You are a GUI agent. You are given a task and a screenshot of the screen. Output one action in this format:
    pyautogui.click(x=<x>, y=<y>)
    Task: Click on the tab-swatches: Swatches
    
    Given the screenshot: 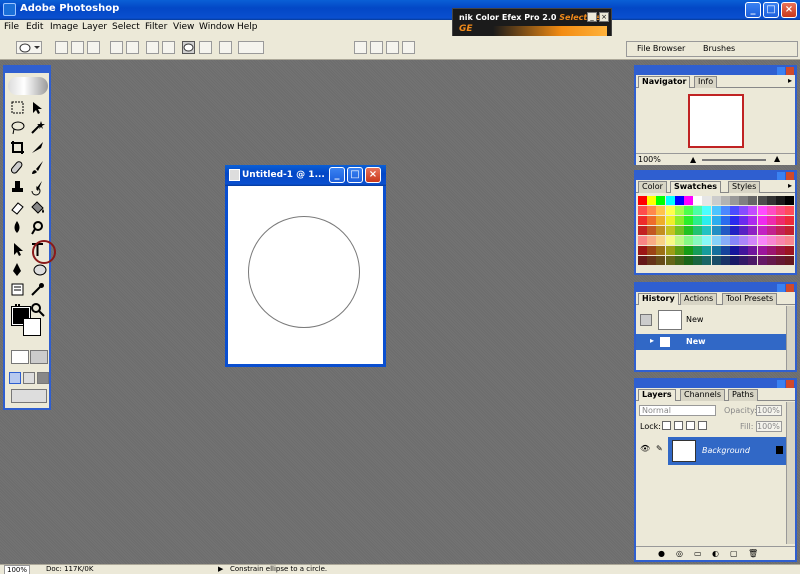 What is the action you would take?
    pyautogui.click(x=695, y=187)
    